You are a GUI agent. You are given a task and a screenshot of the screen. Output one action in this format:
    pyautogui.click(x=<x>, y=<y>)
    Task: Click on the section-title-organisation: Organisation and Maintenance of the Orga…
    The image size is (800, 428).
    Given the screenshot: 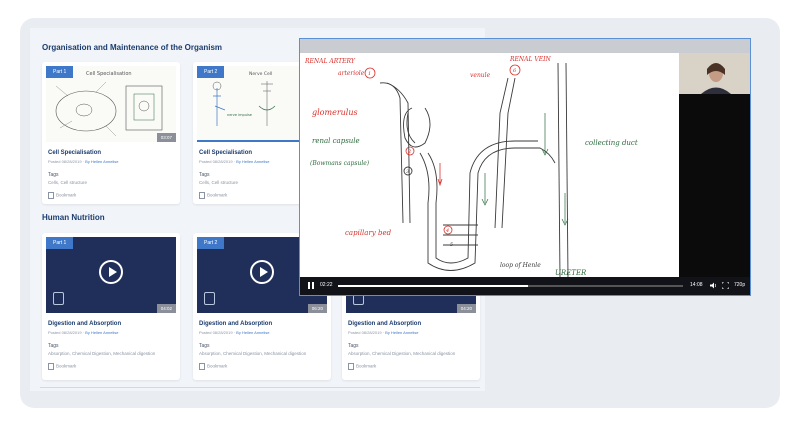 What is the action you would take?
    pyautogui.click(x=132, y=47)
    